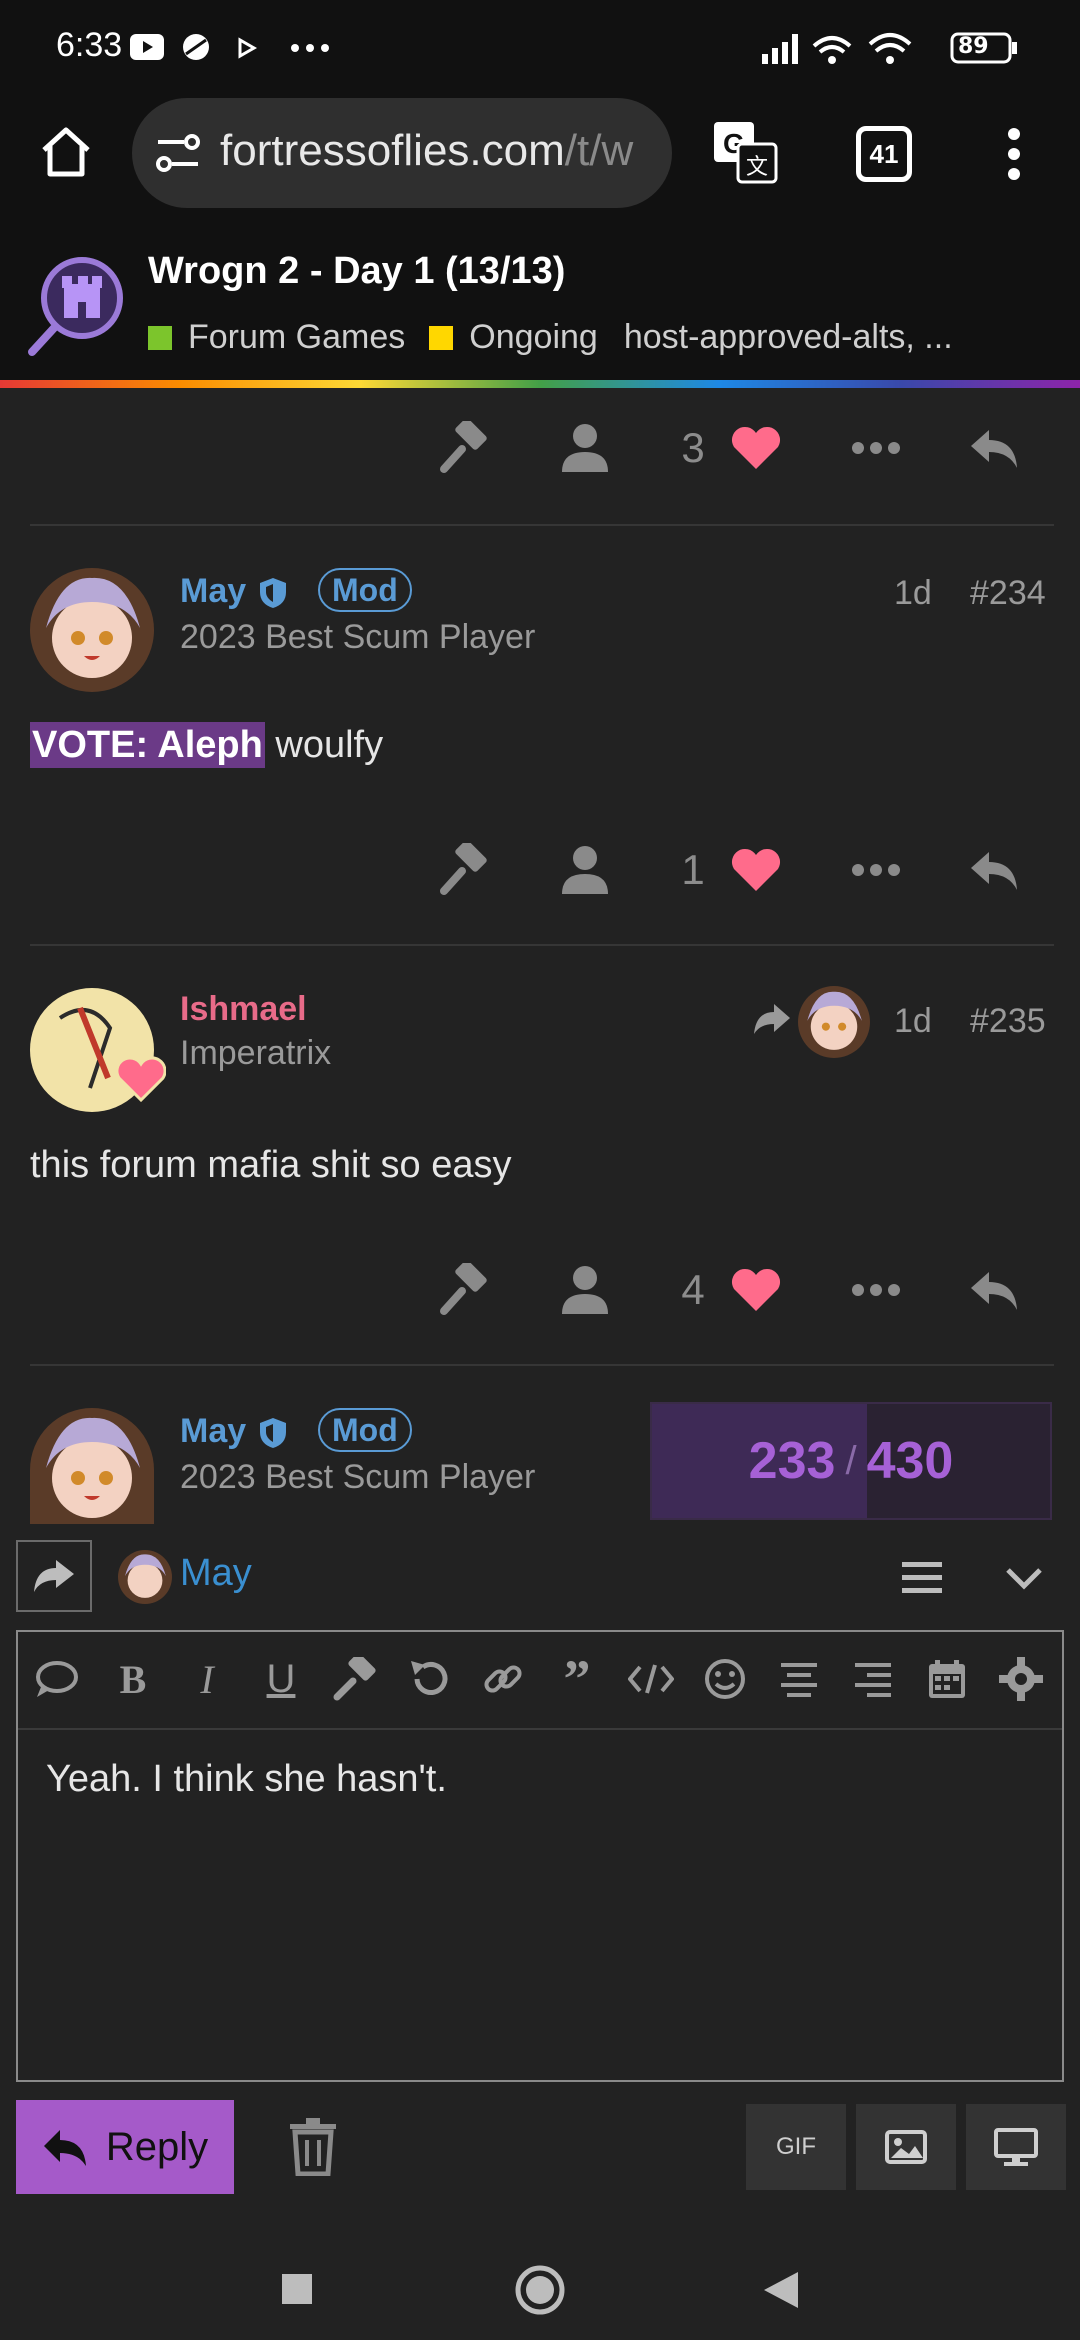  What do you see at coordinates (1014, 154) in the screenshot?
I see `more-options-icon` at bounding box center [1014, 154].